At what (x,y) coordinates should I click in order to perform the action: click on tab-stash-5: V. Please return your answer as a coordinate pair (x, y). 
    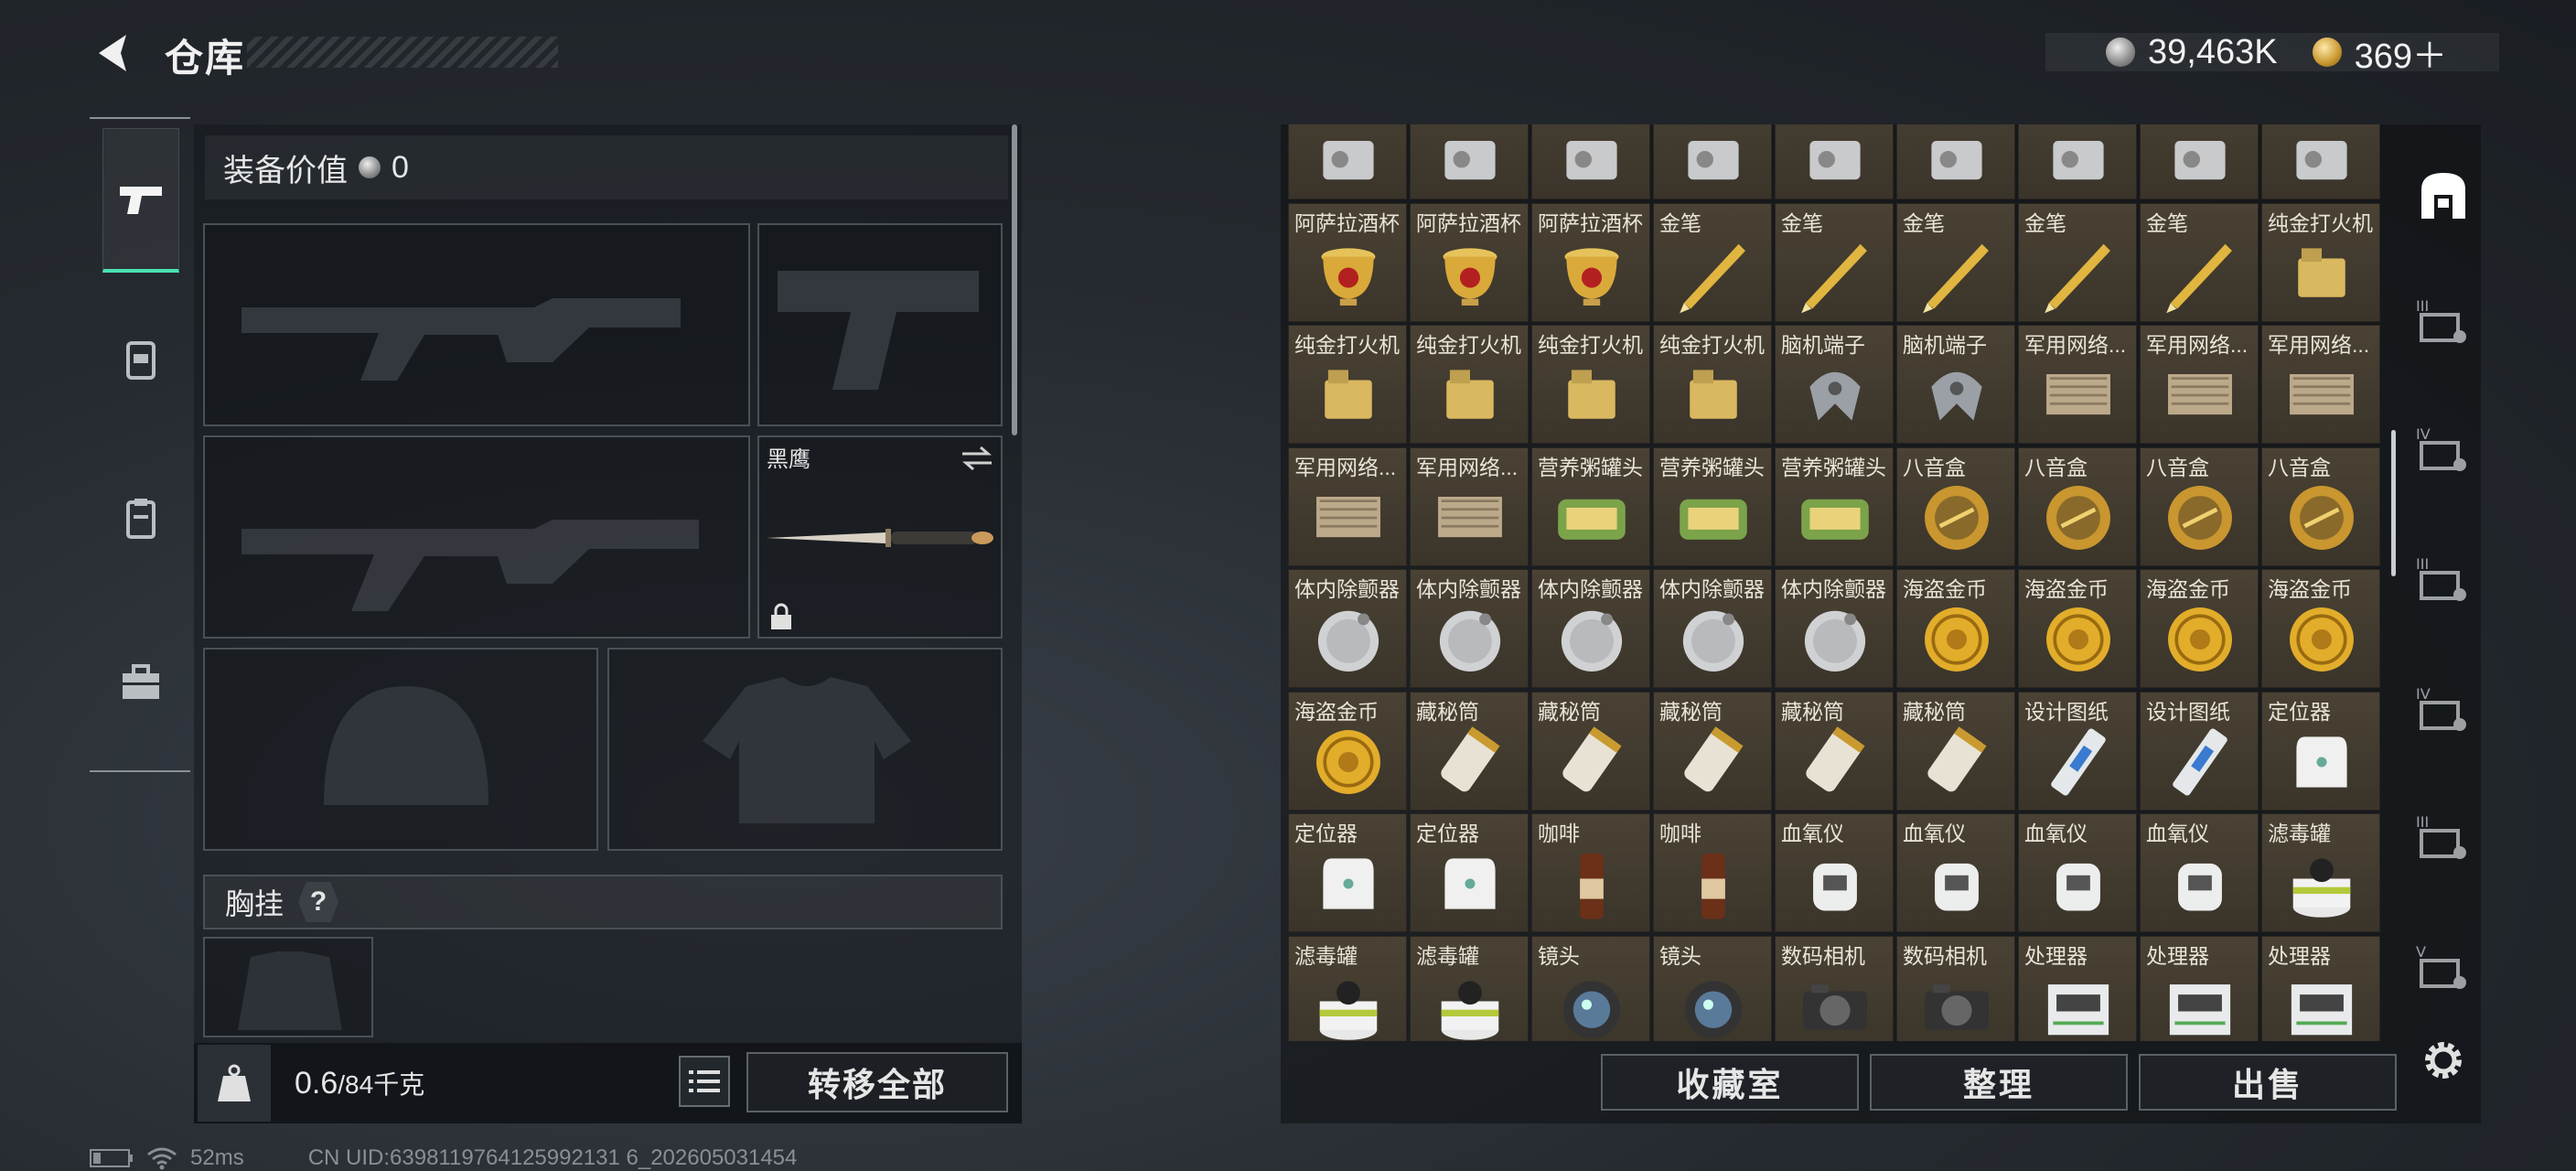
    Looking at the image, I should click on (2443, 967).